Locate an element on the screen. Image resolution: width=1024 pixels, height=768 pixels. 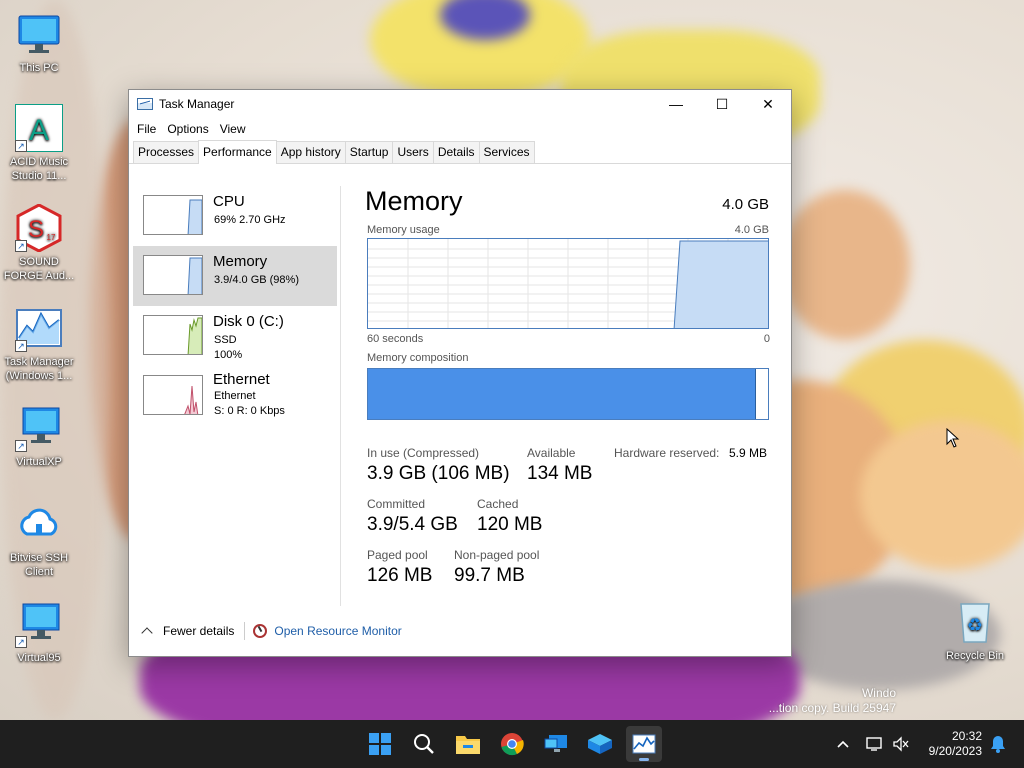
close-button: ✕ is located at coordinates (768, 104).